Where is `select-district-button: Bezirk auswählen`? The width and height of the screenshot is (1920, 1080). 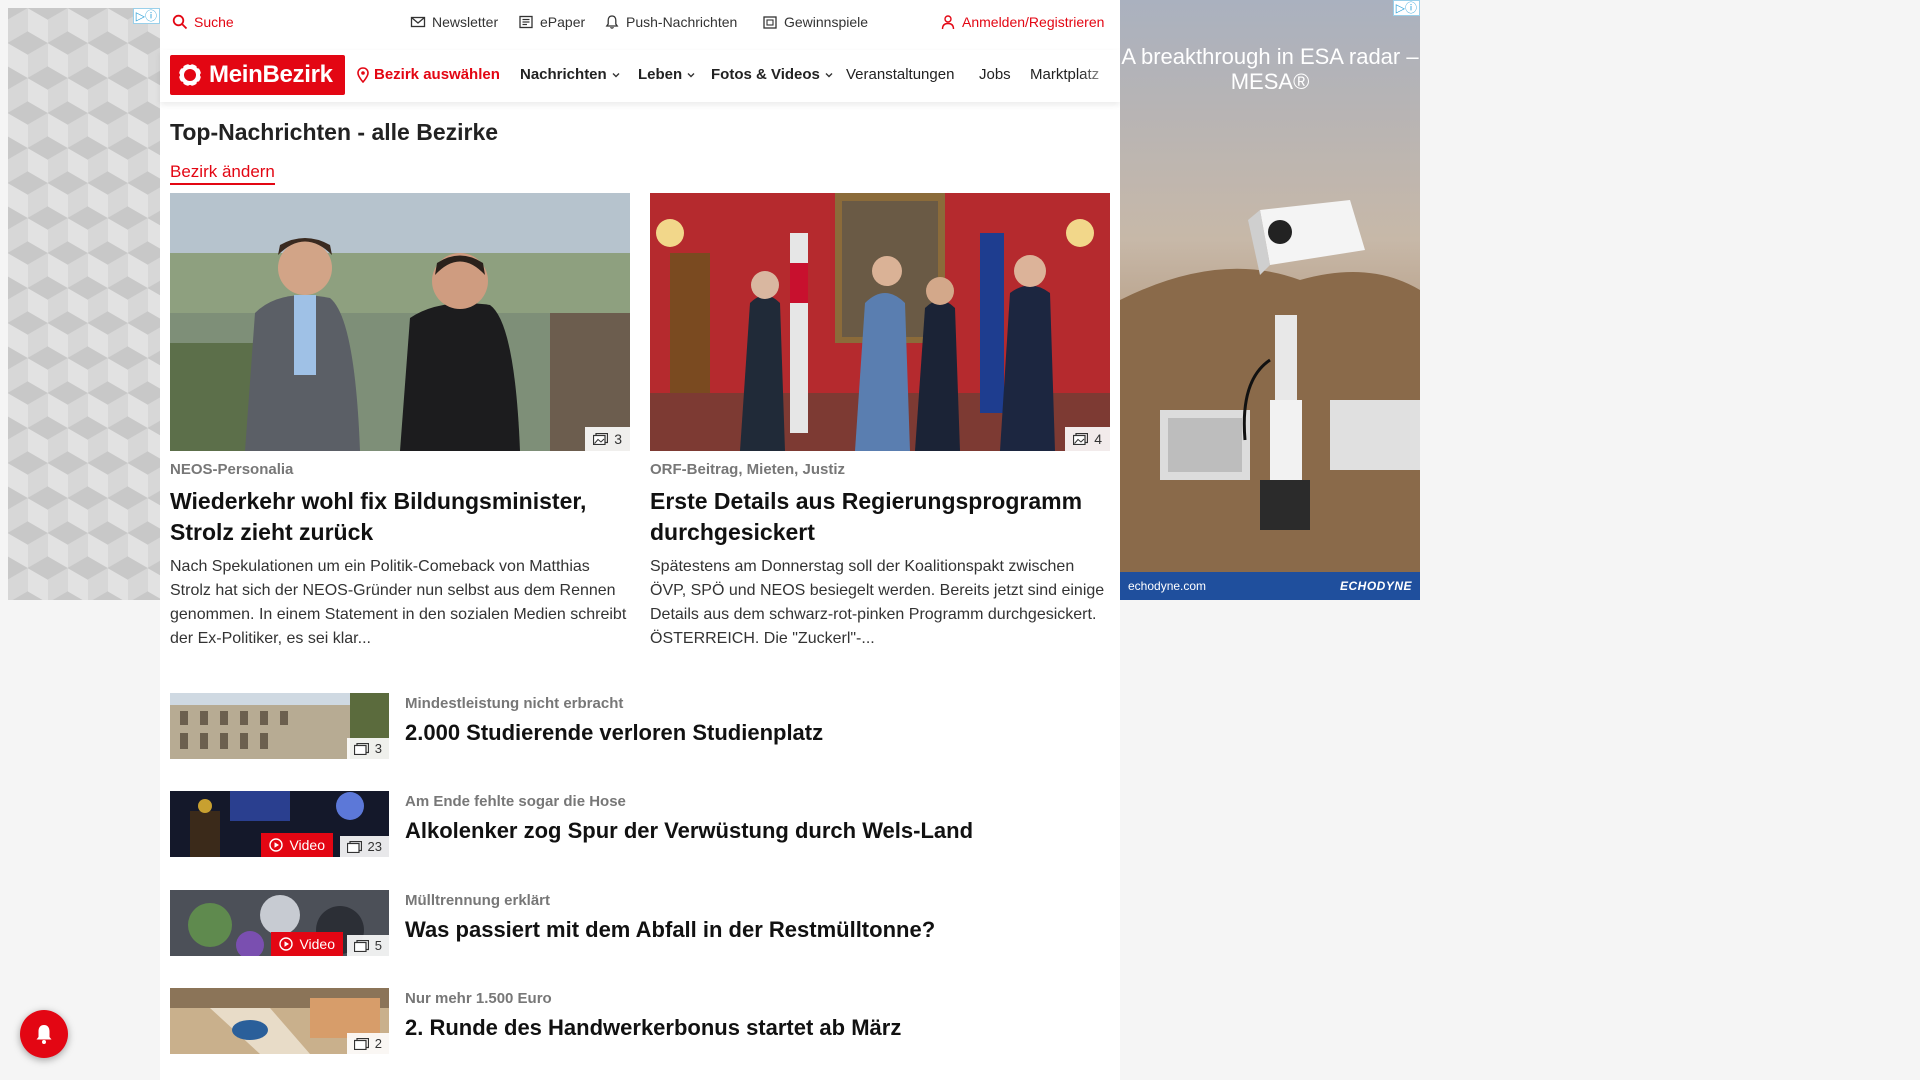 select-district-button: Bezirk auswählen is located at coordinates (428, 74).